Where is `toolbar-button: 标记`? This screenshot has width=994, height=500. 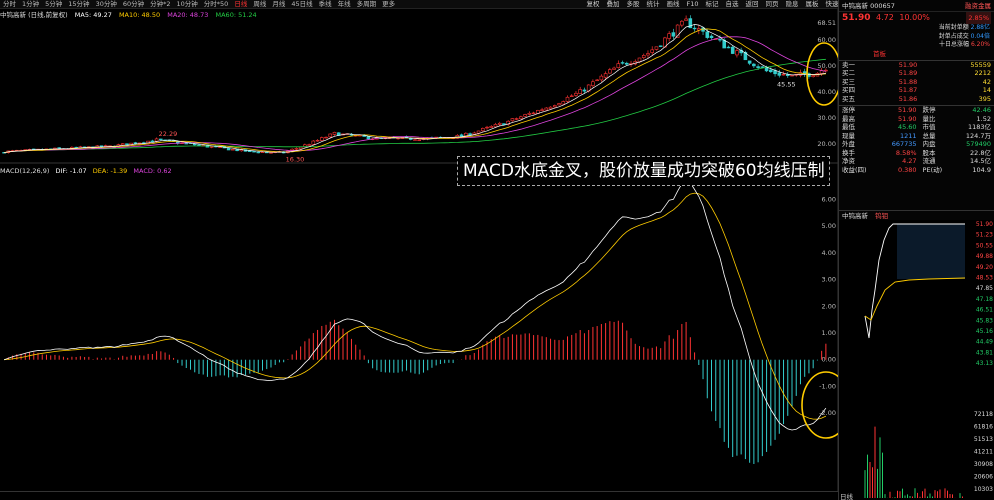
toolbar-button: 标记 is located at coordinates (712, 4).